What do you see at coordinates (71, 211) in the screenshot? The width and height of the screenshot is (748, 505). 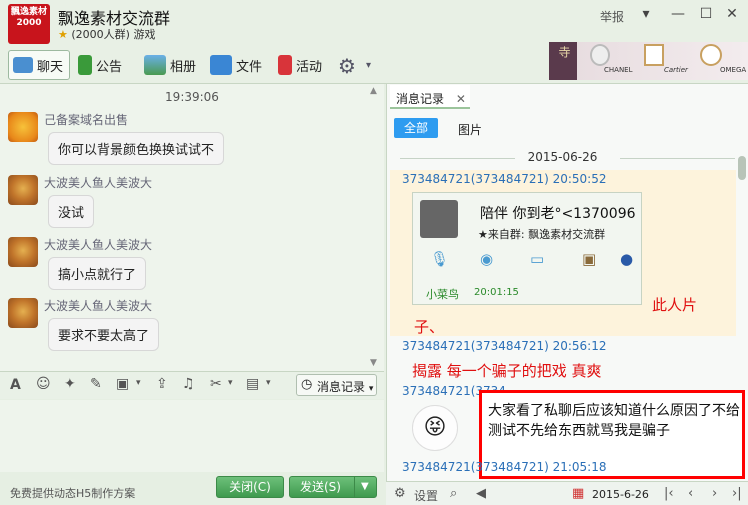 I see `message-bubble: 没试` at bounding box center [71, 211].